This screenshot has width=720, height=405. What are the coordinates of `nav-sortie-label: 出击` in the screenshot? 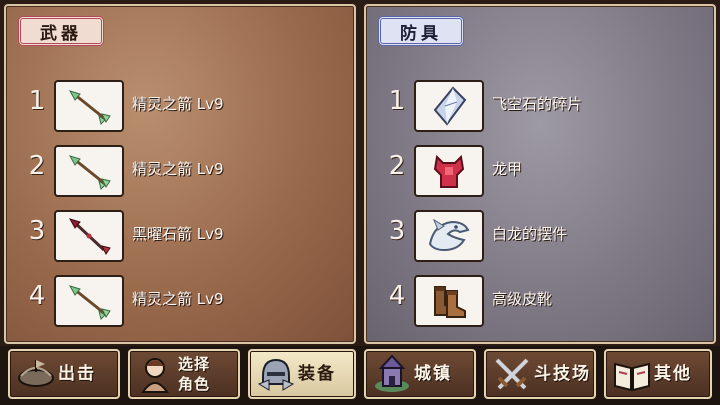 It's located at (77, 374).